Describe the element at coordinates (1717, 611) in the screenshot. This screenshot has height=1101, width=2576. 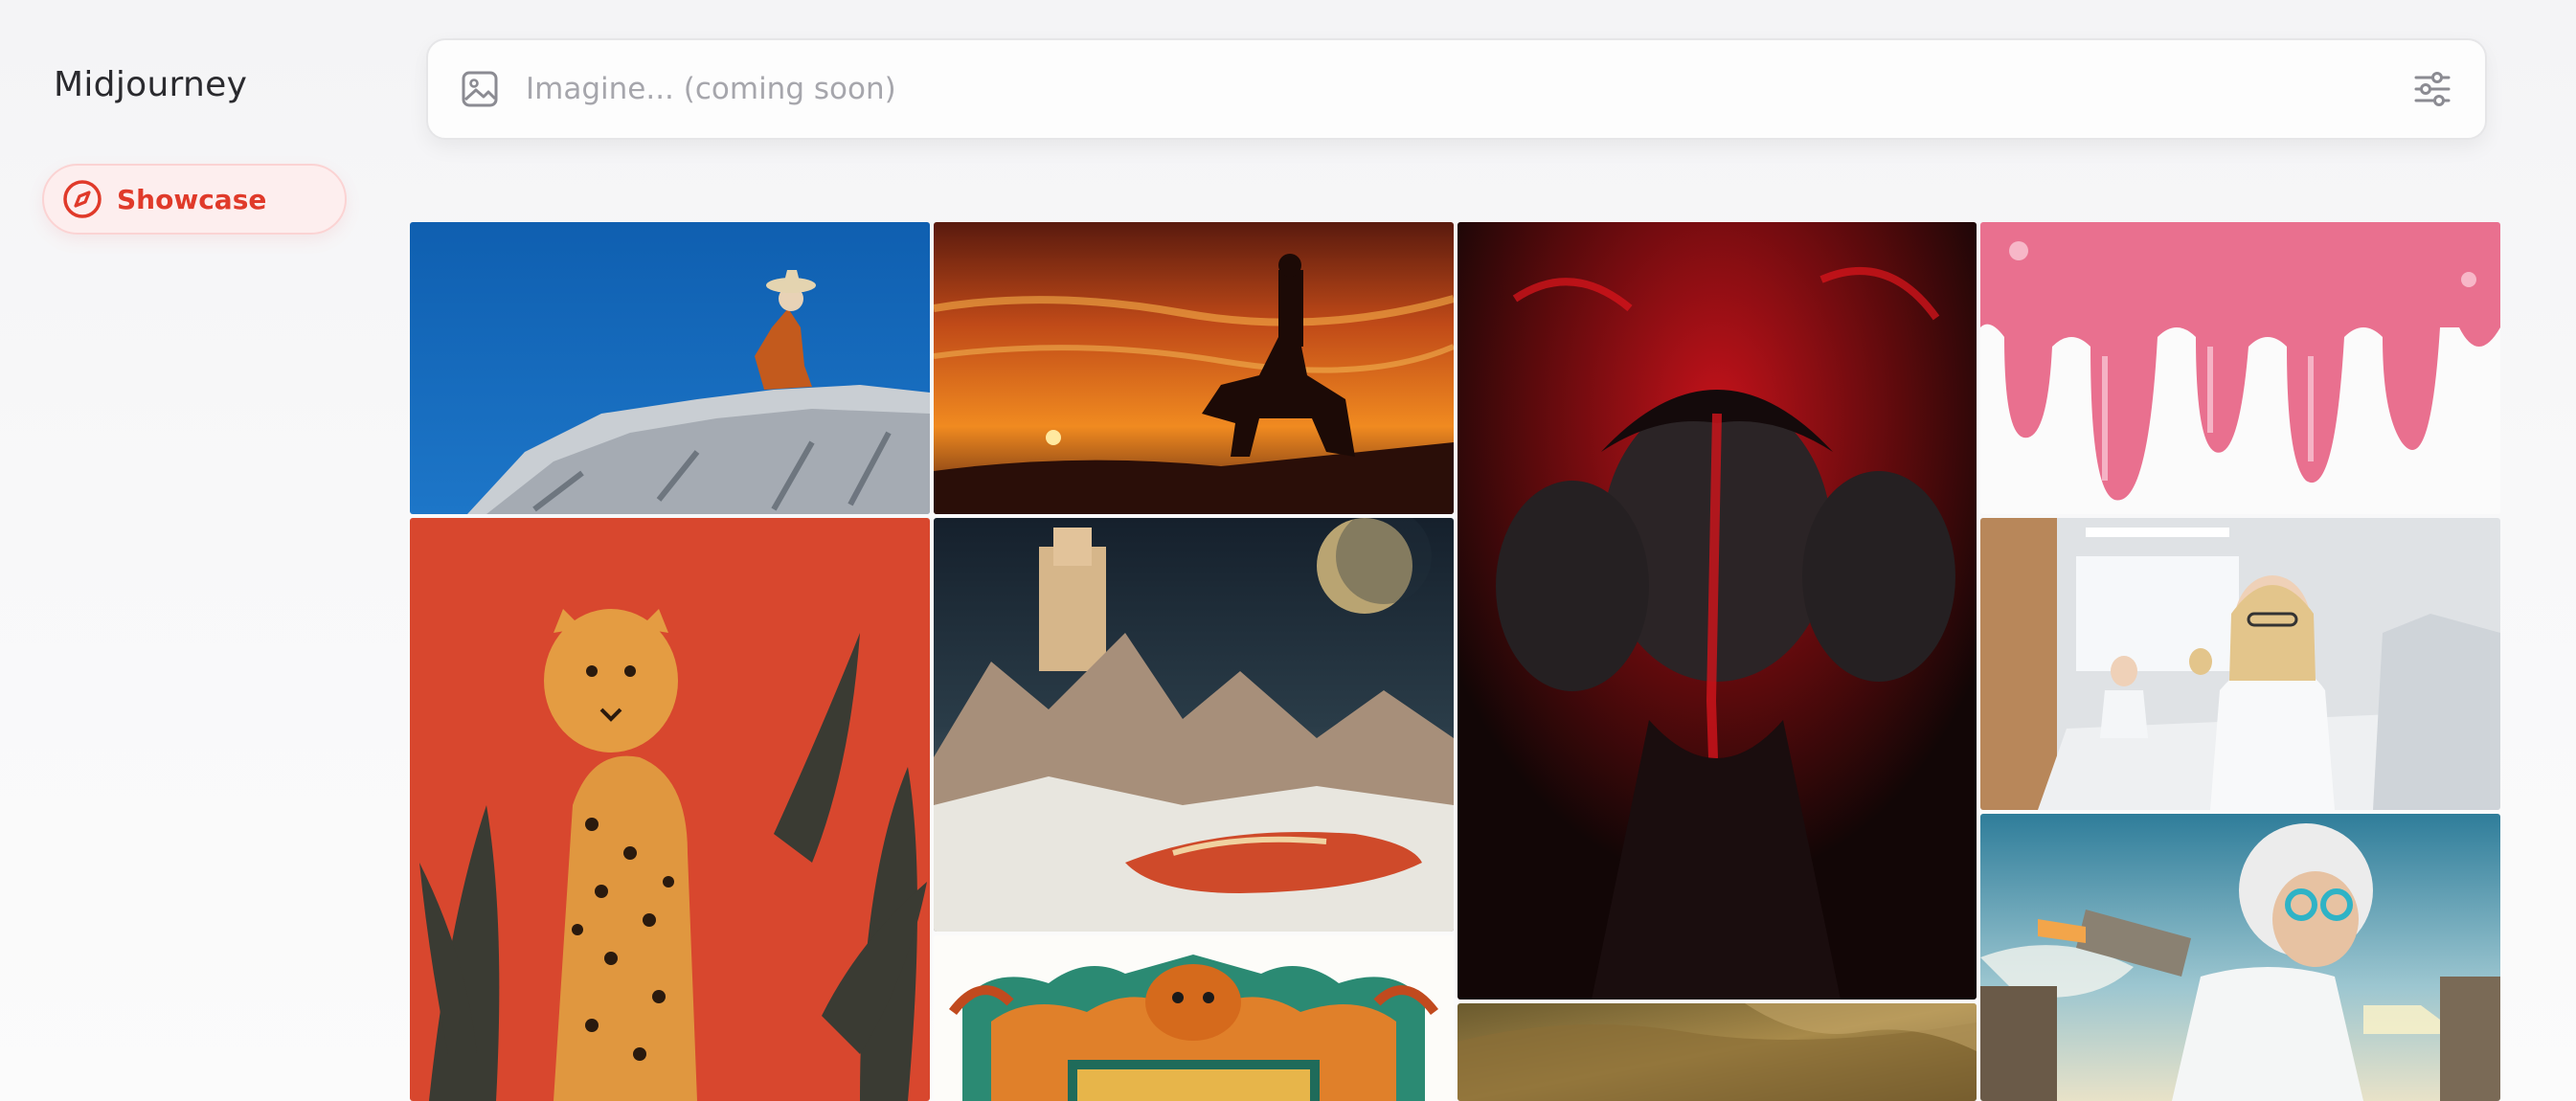
I see `gallery-image-red-dark-faces` at that location.